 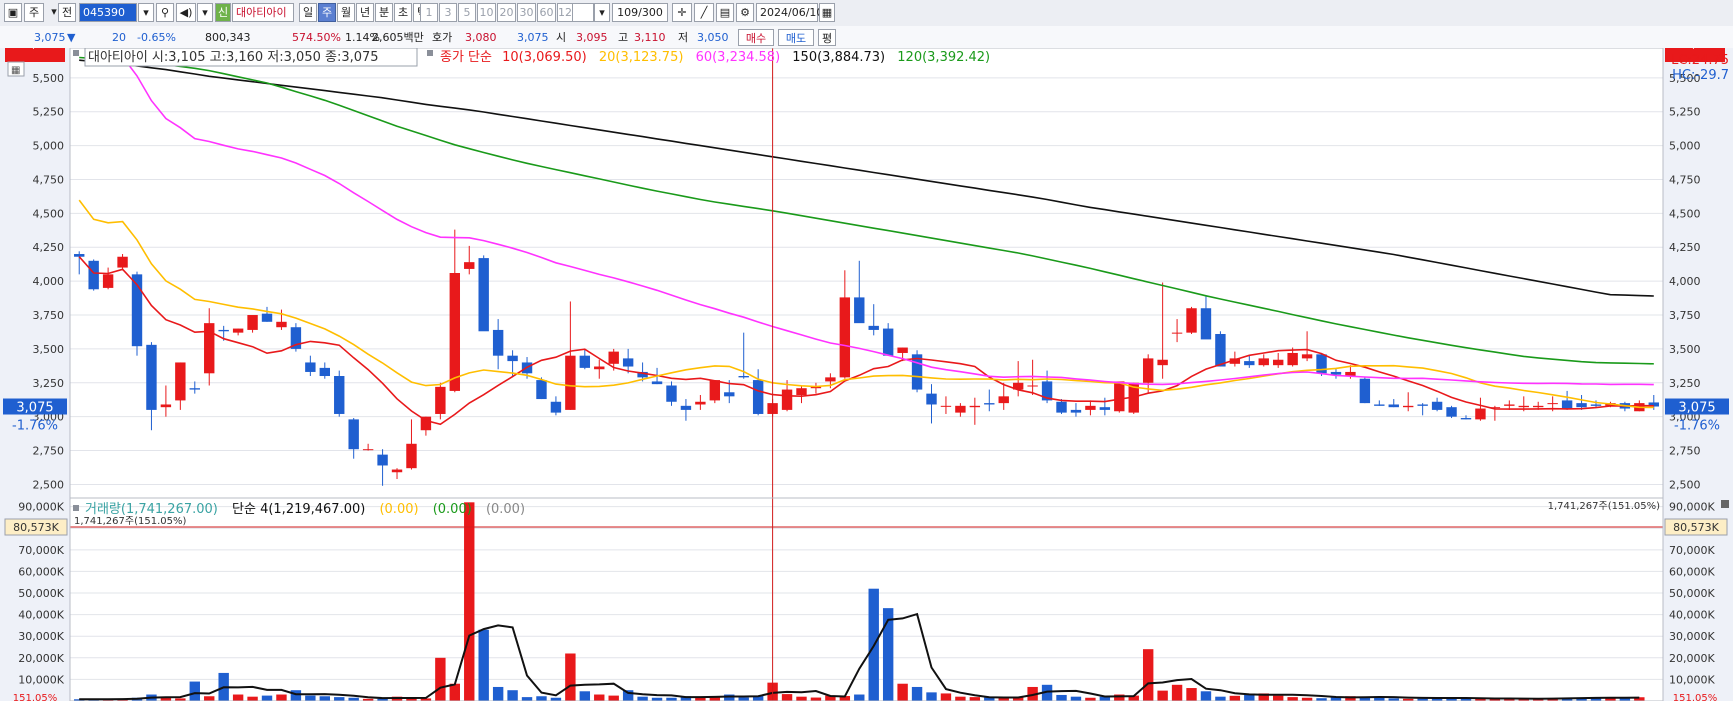 I want to click on save-icon: ▤, so click(x=725, y=12).